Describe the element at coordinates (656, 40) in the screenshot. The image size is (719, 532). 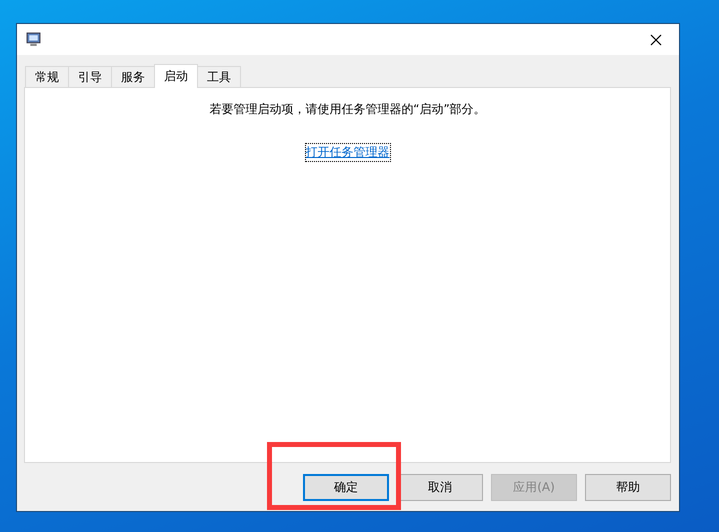
I see `close-icon` at that location.